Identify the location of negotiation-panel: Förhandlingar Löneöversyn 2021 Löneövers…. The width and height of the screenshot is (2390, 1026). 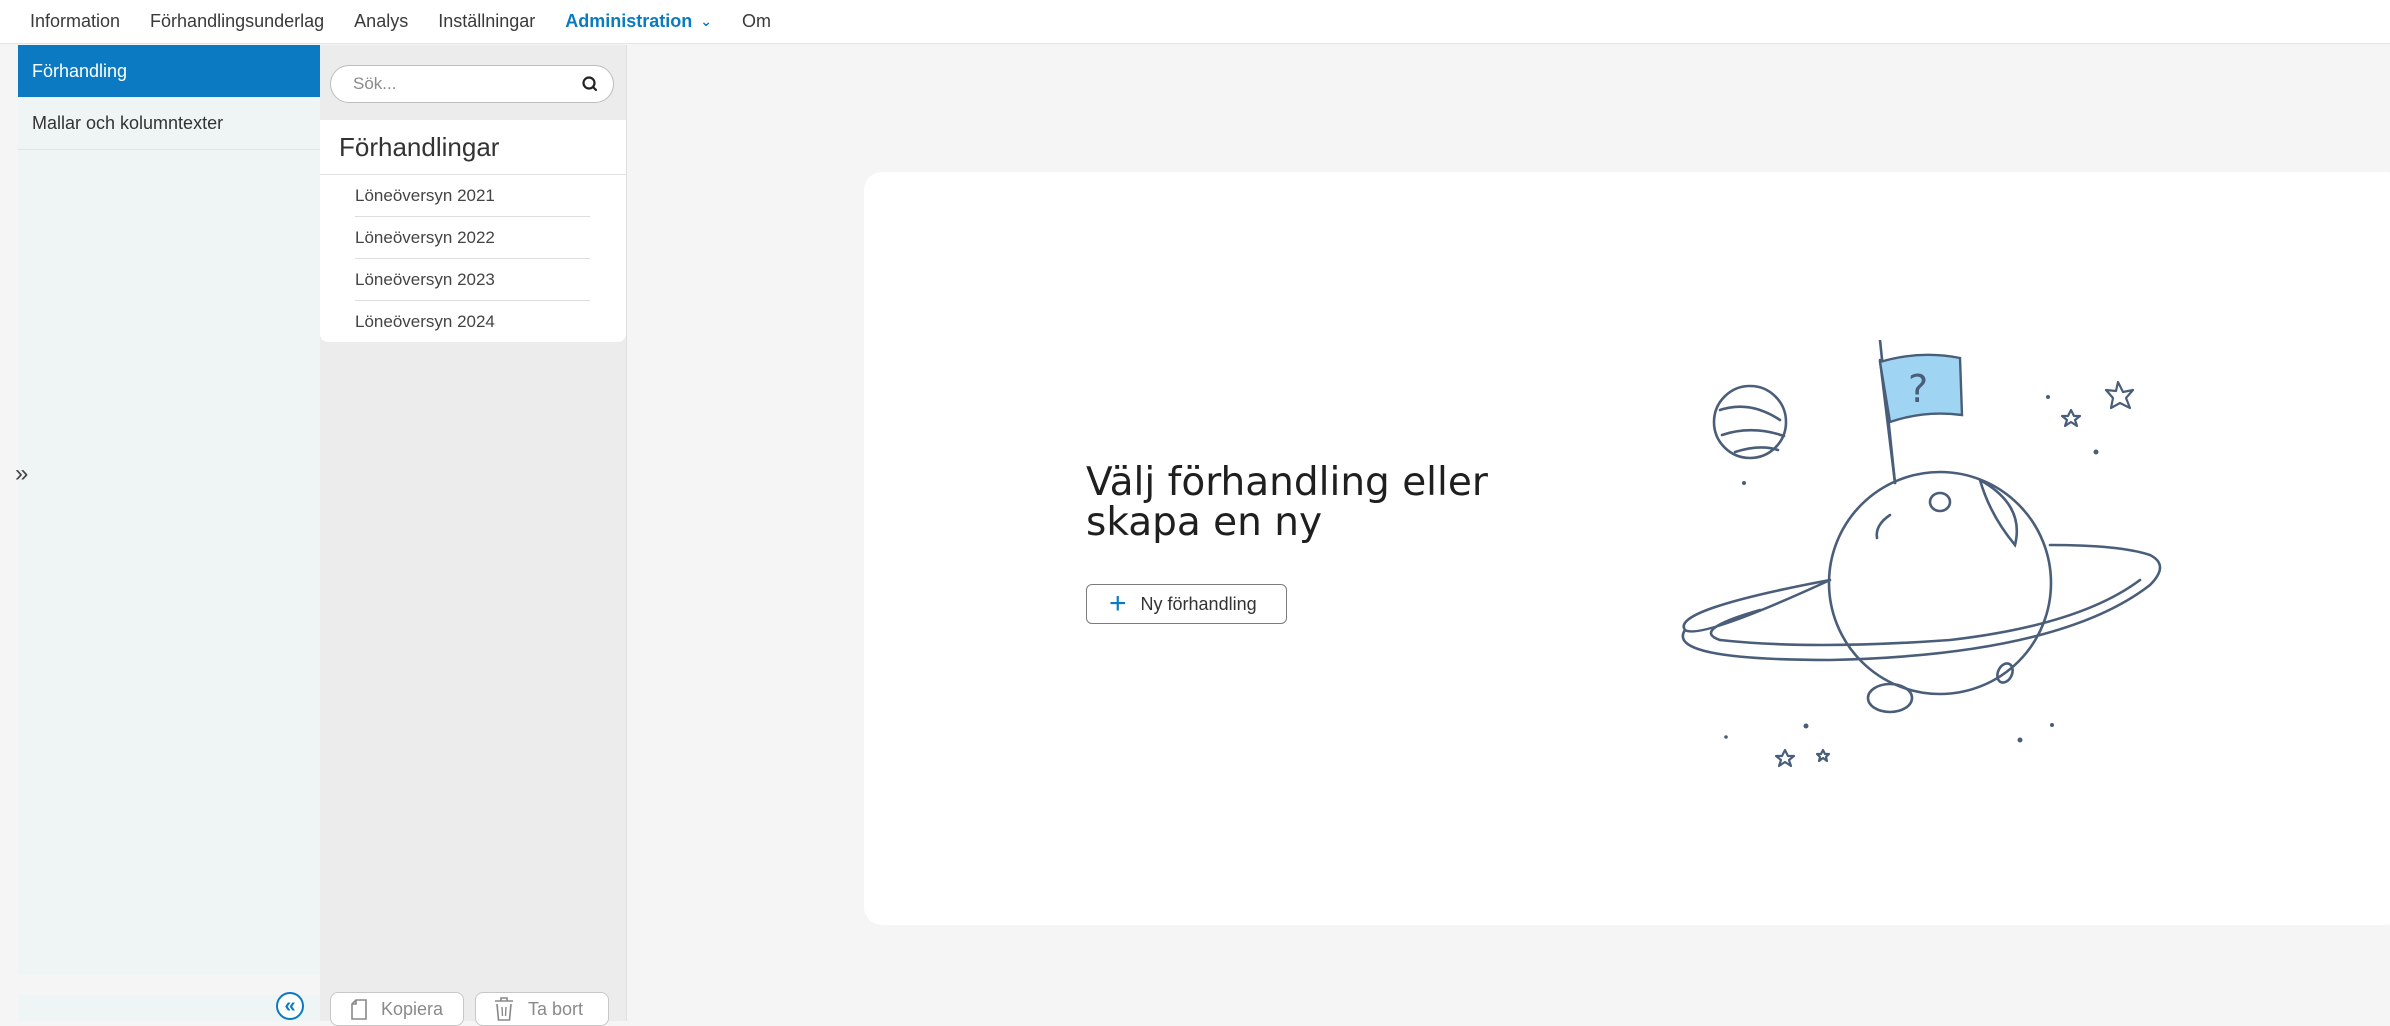
(473, 231).